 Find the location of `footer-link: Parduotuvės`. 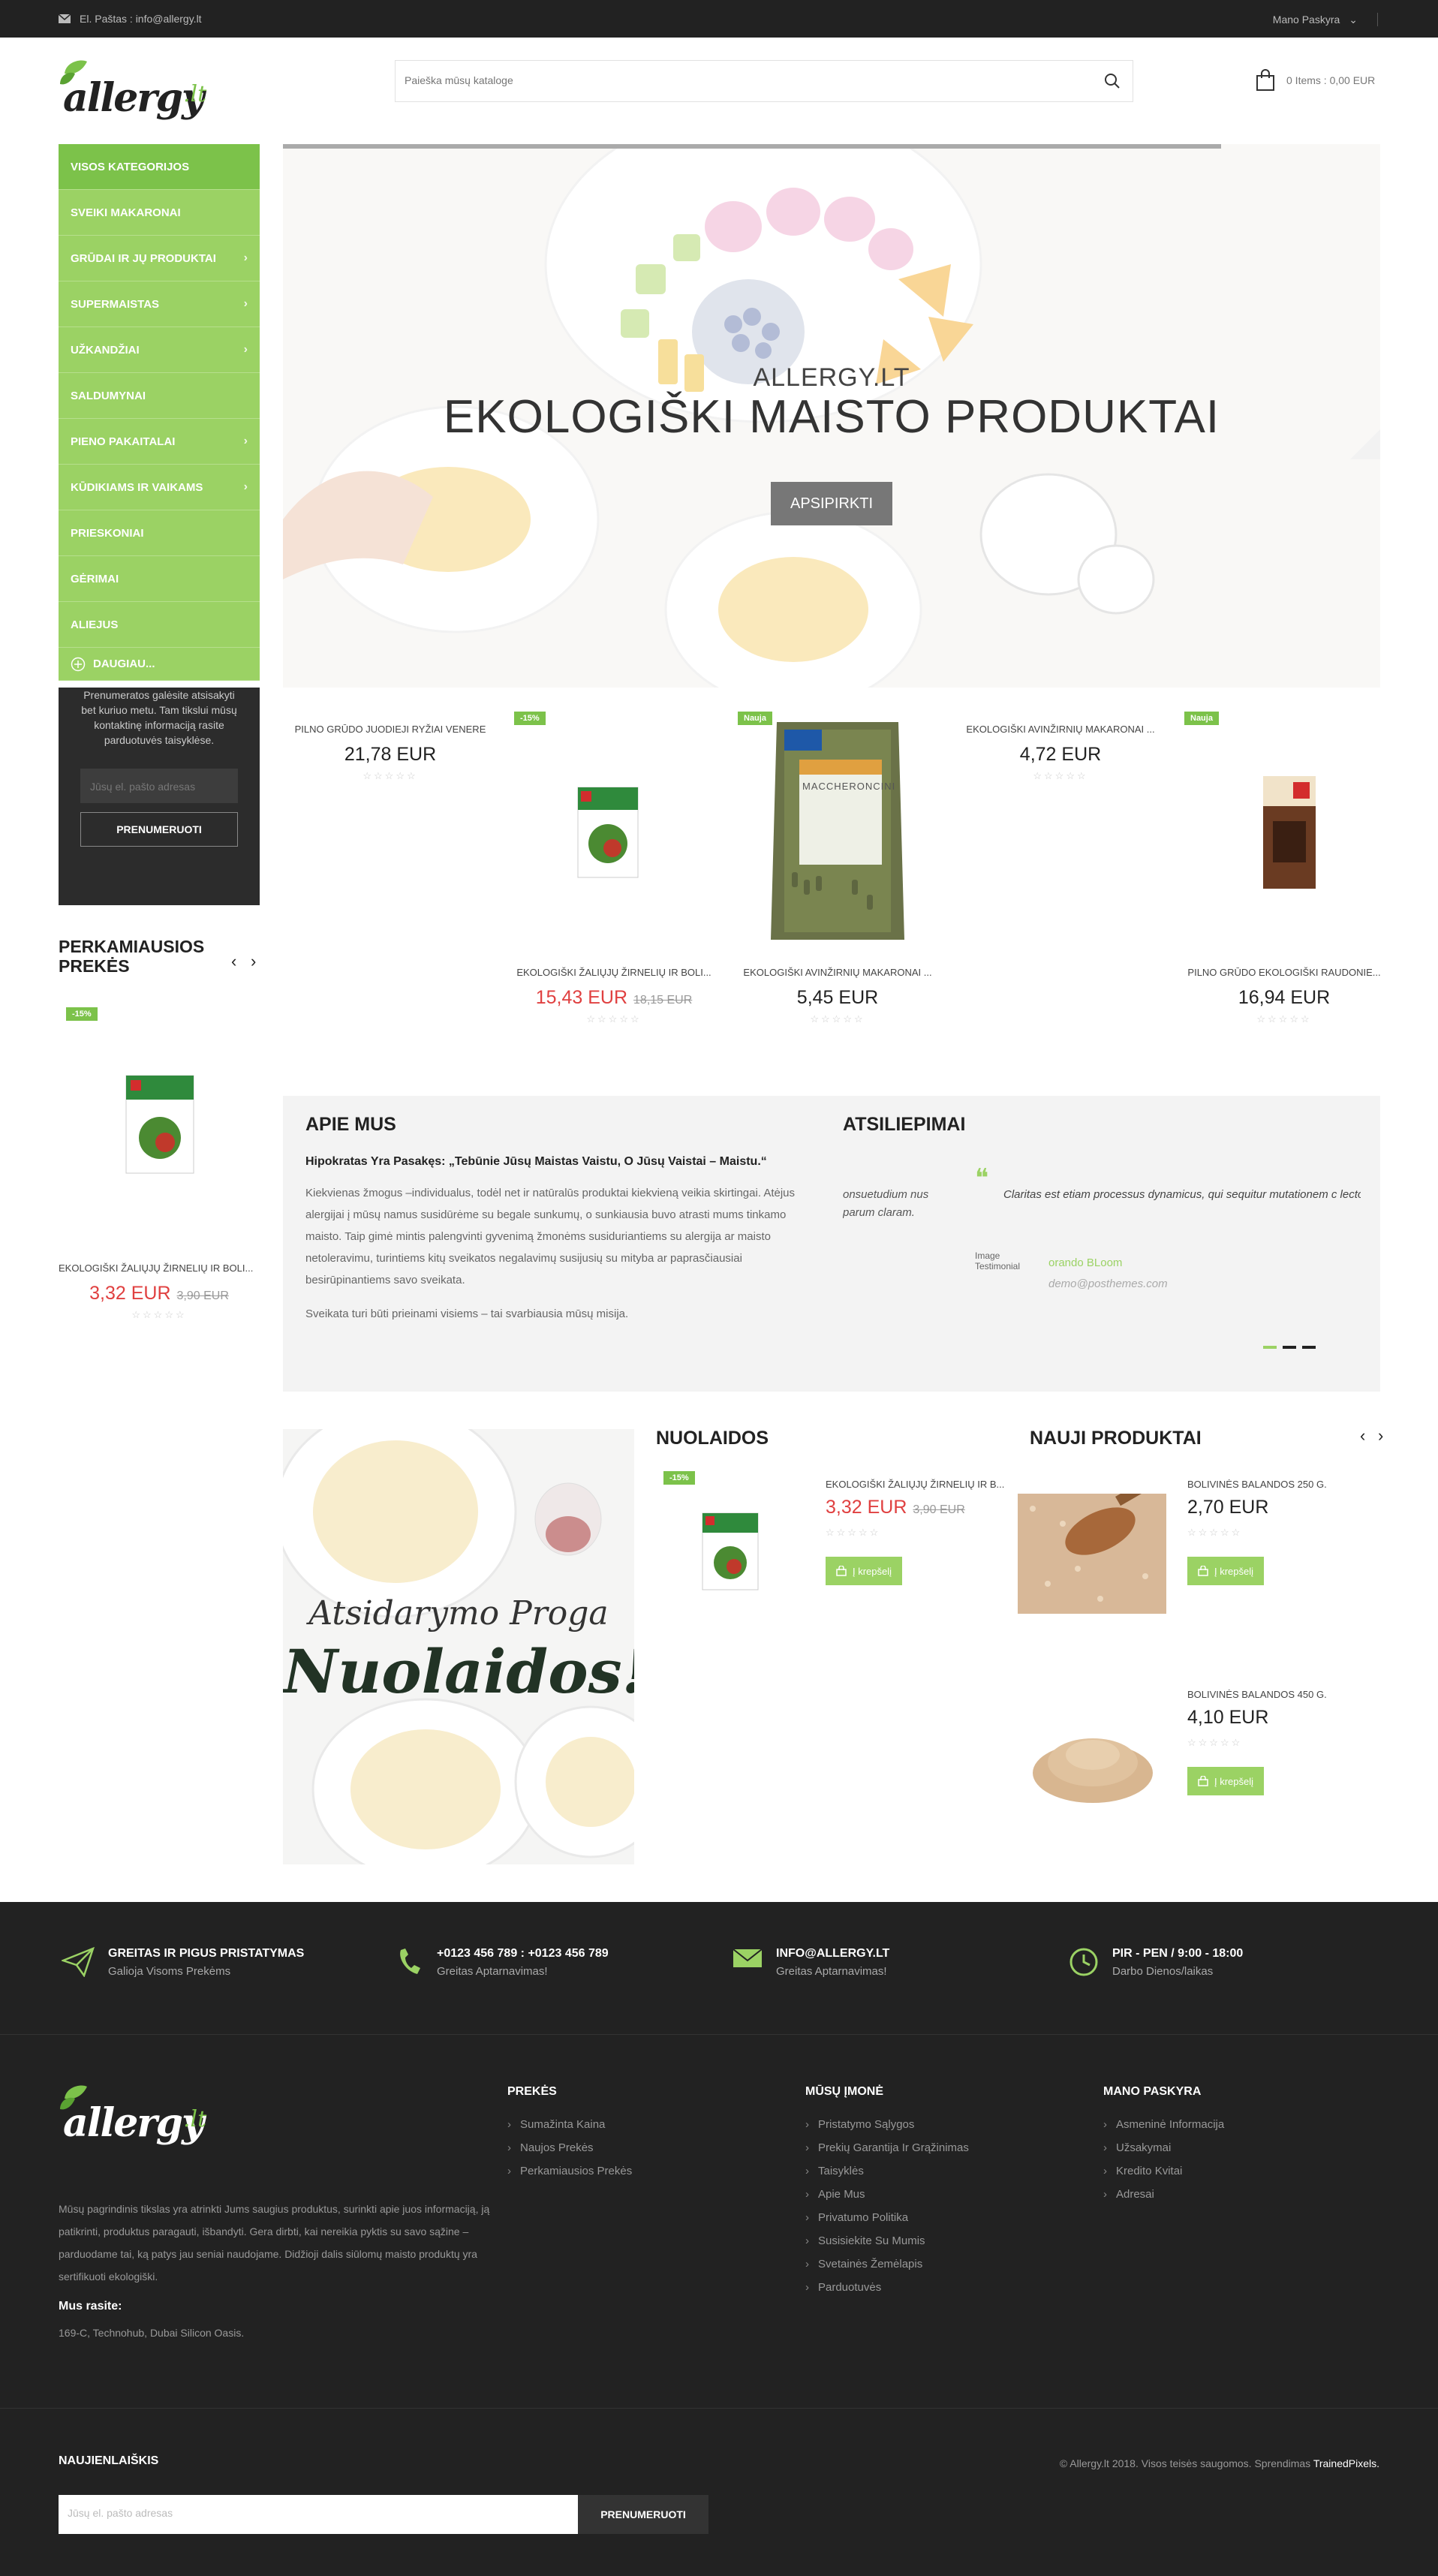

footer-link: Parduotuvės is located at coordinates (887, 2287).